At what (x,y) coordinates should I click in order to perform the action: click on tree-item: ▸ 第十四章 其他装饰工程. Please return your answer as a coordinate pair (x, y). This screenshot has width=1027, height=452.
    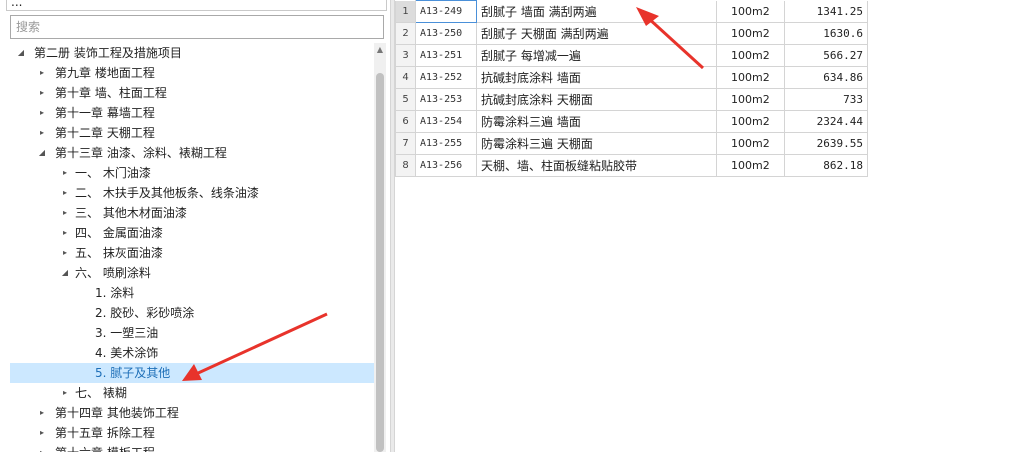
    Looking at the image, I should click on (192, 413).